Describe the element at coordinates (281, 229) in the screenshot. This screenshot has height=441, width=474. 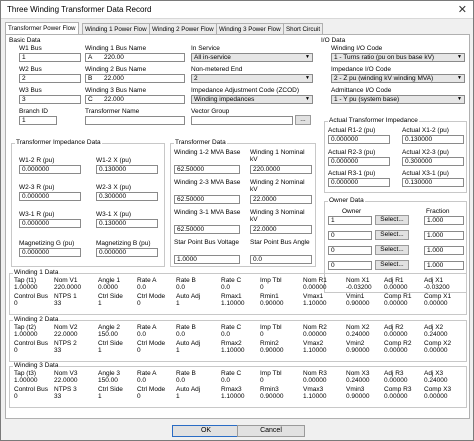
I see `nom3-input: 22.0000` at that location.